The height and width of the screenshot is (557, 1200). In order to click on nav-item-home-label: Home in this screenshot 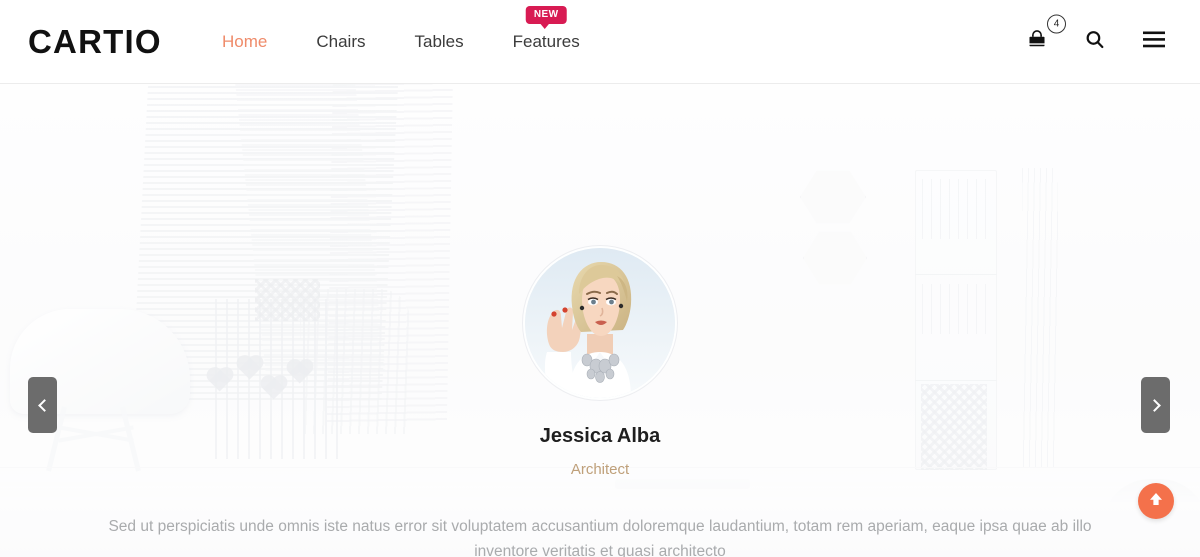, I will do `click(245, 41)`.